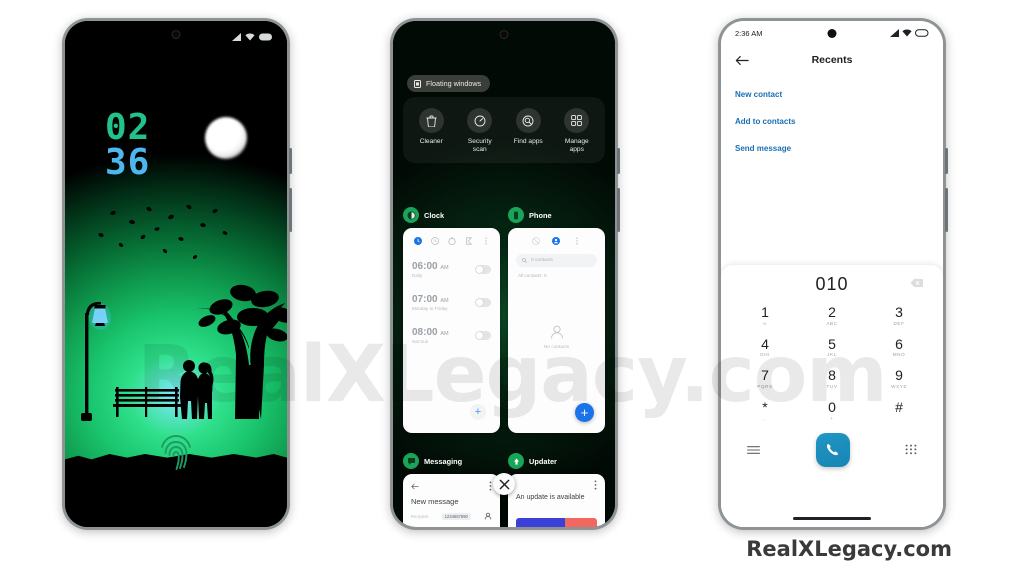 Image resolution: width=1024 pixels, height=575 pixels. Describe the element at coordinates (899, 410) in the screenshot. I see `dialpad-key-hash: #` at that location.